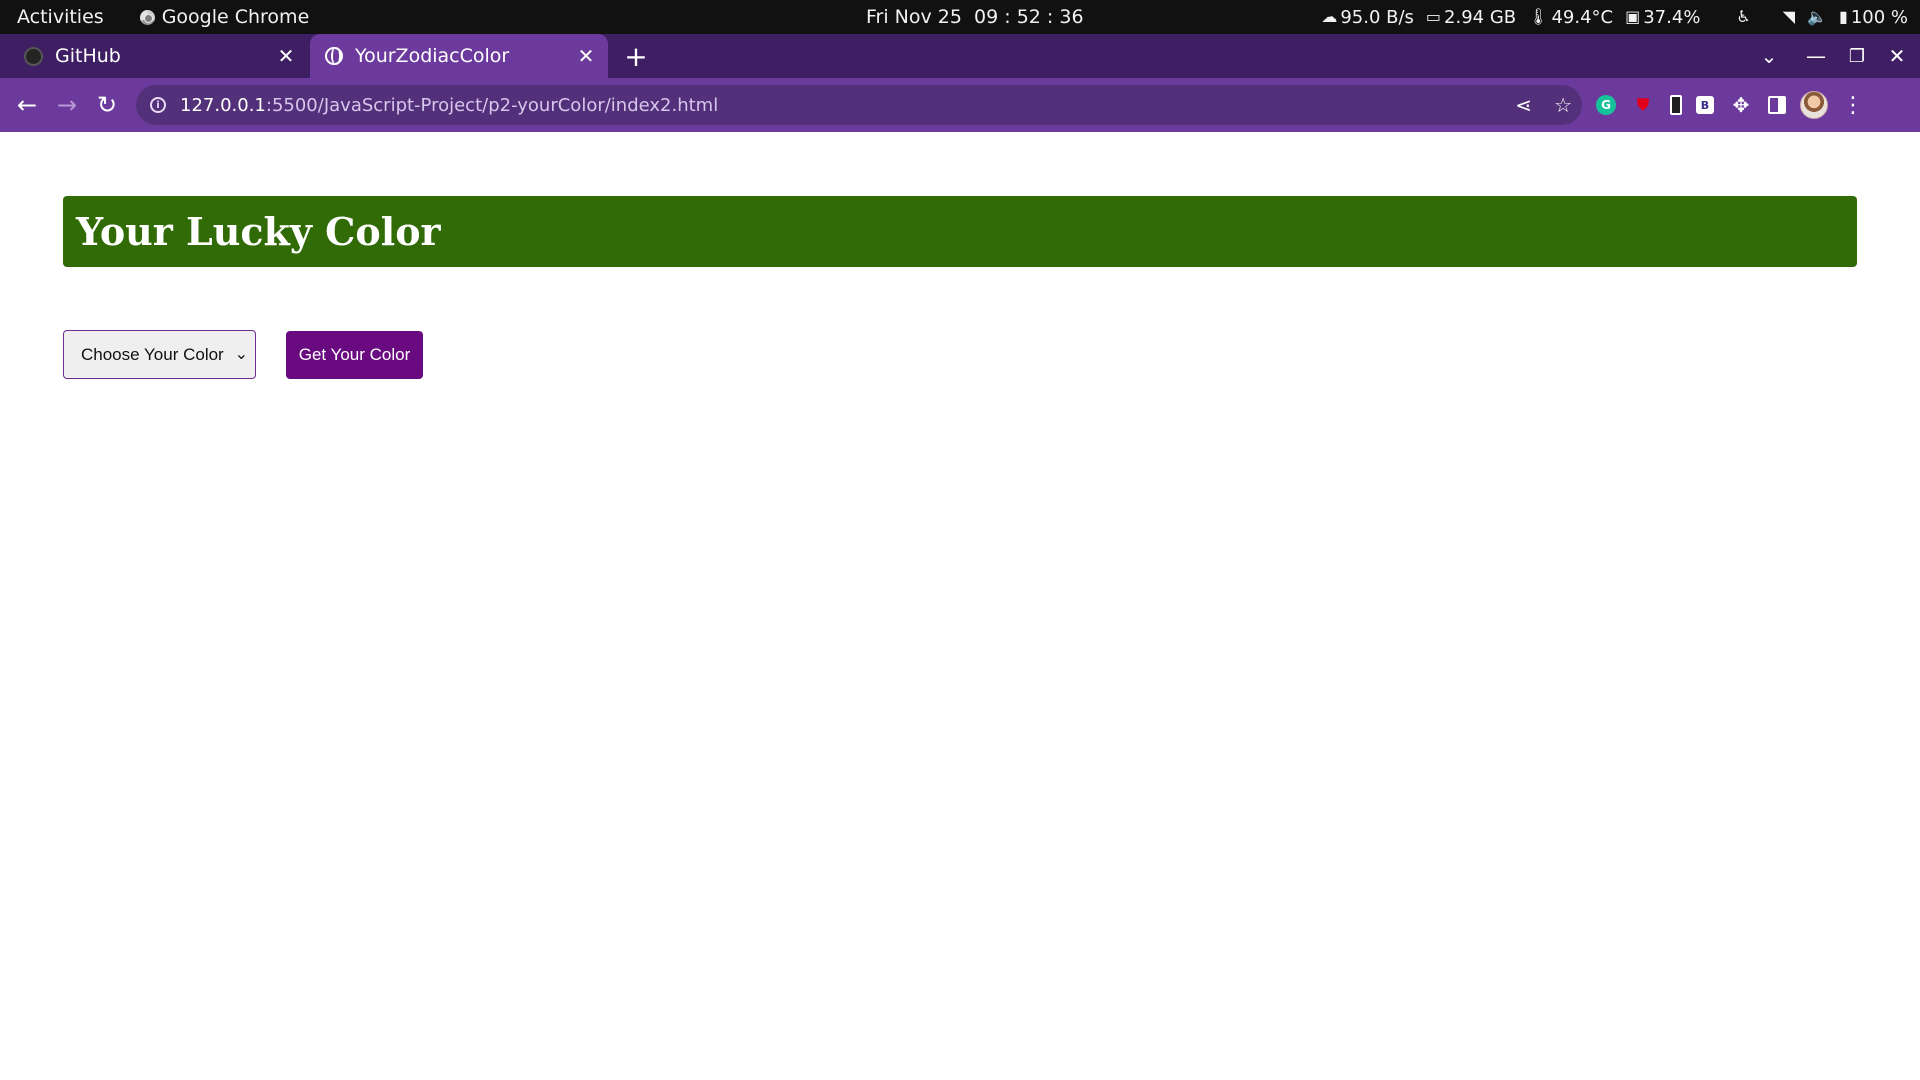  I want to click on chevron-down-icon: ⌄, so click(241, 354).